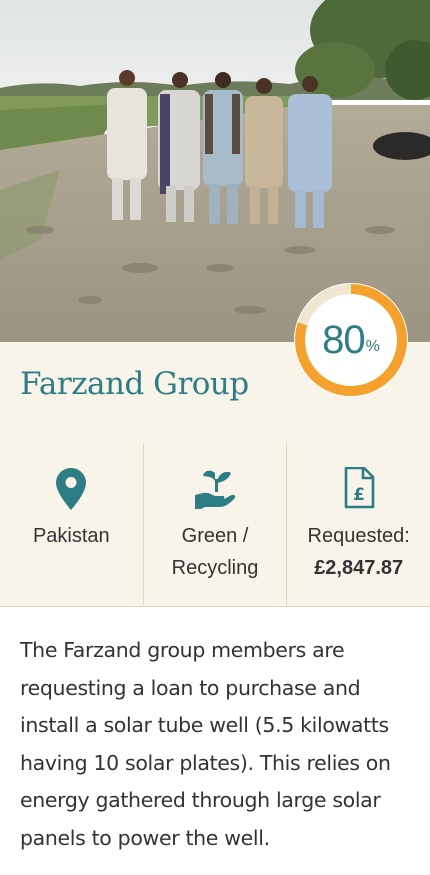 This screenshot has width=430, height=875. Describe the element at coordinates (372, 346) in the screenshot. I see `funded-percent-sign: %` at that location.